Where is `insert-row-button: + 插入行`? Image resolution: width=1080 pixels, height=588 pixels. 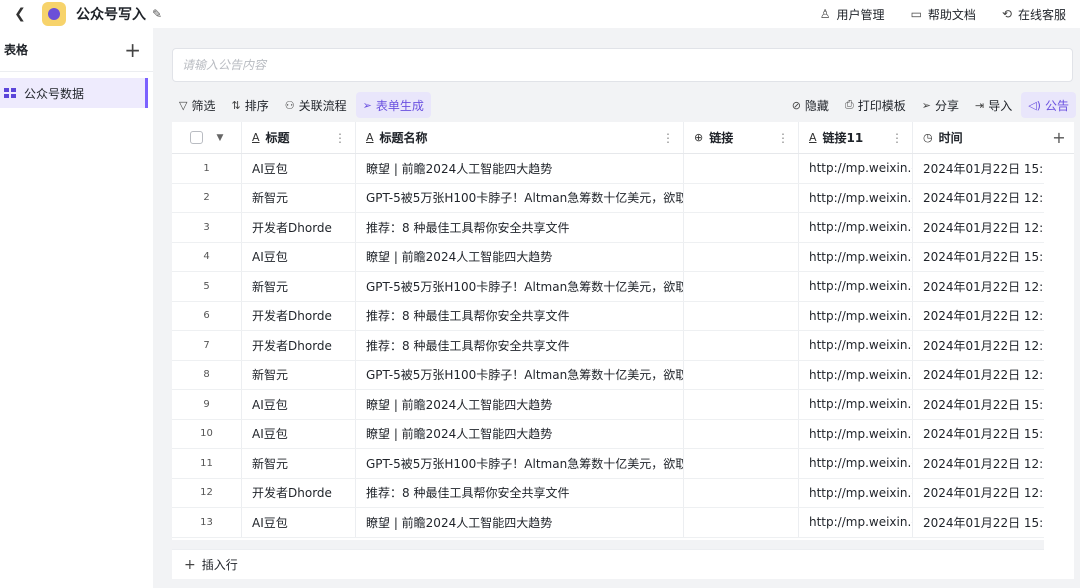
insert-row-button: + 插入行 is located at coordinates (608, 564).